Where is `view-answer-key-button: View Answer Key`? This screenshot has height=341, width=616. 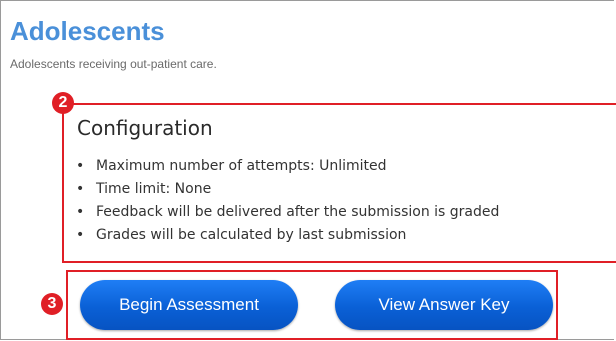 view-answer-key-button: View Answer Key is located at coordinates (444, 305).